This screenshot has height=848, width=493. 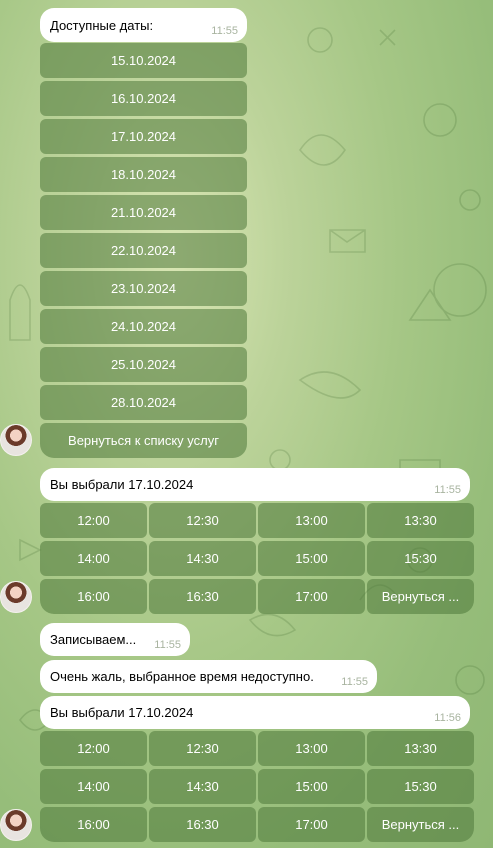 What do you see at coordinates (143, 136) in the screenshot?
I see `date-button: 17.10.2024` at bounding box center [143, 136].